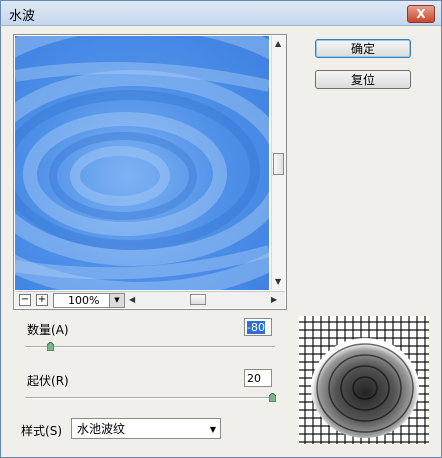  What do you see at coordinates (25, 300) in the screenshot?
I see `zoom-out-button: −` at bounding box center [25, 300].